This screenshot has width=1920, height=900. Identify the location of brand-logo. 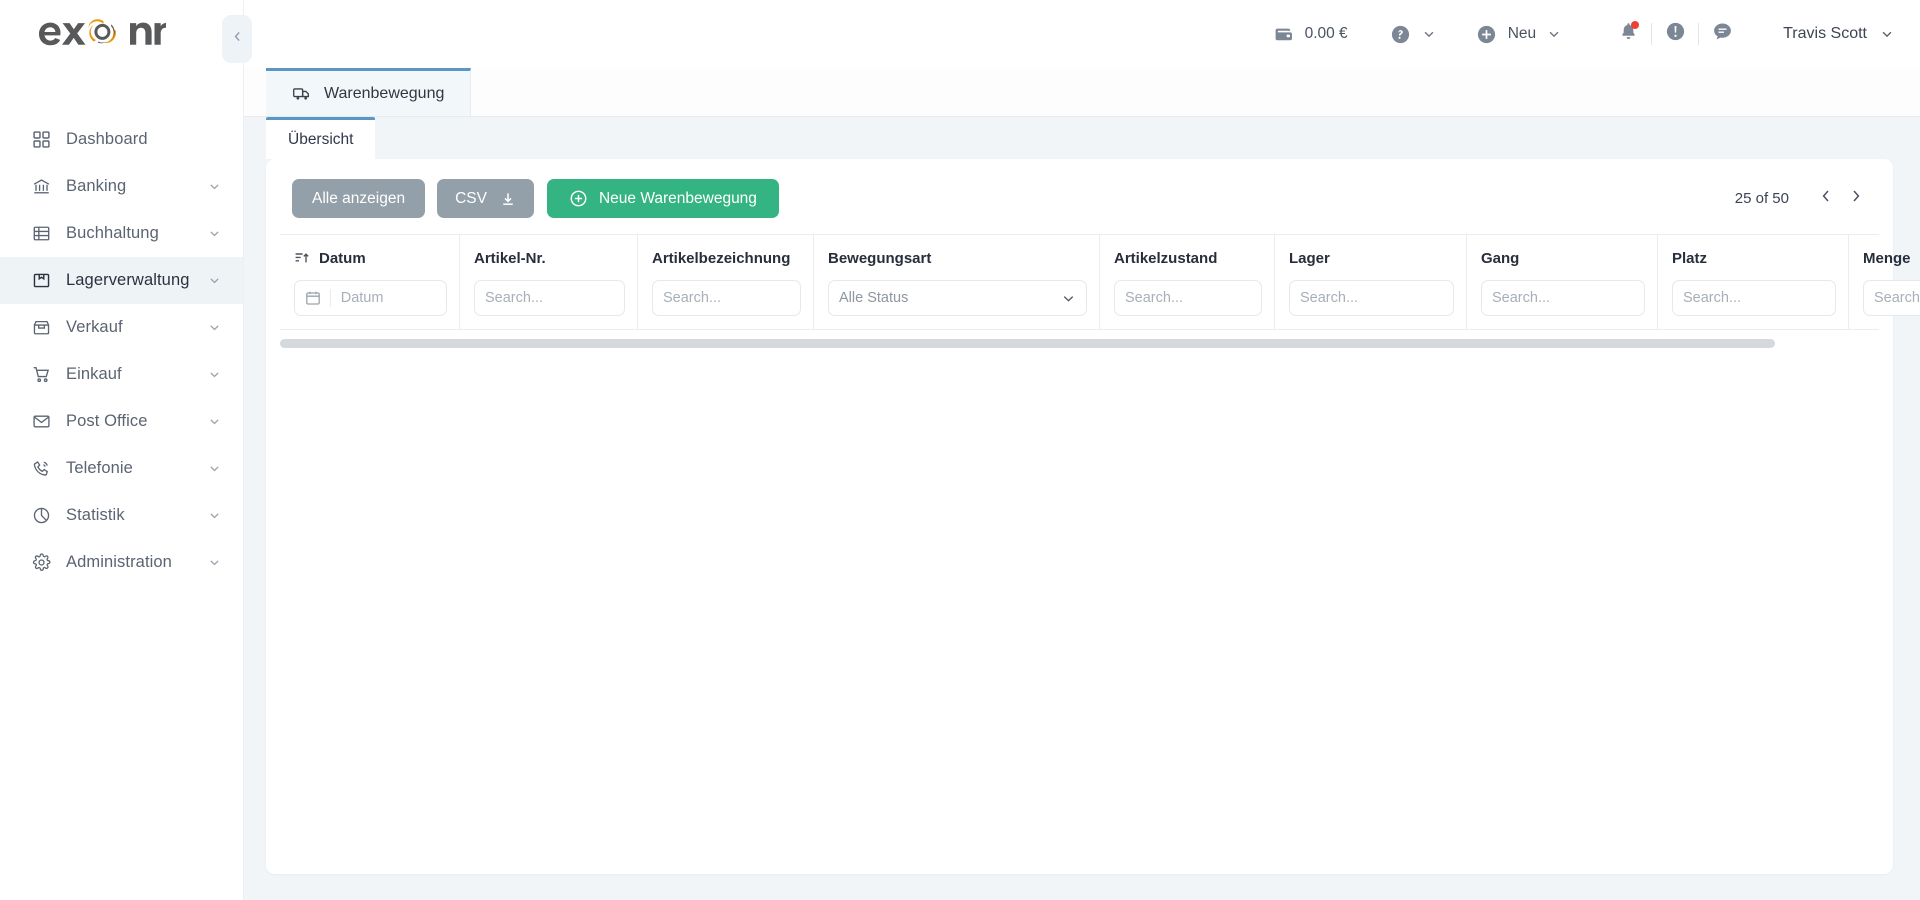
(121, 34).